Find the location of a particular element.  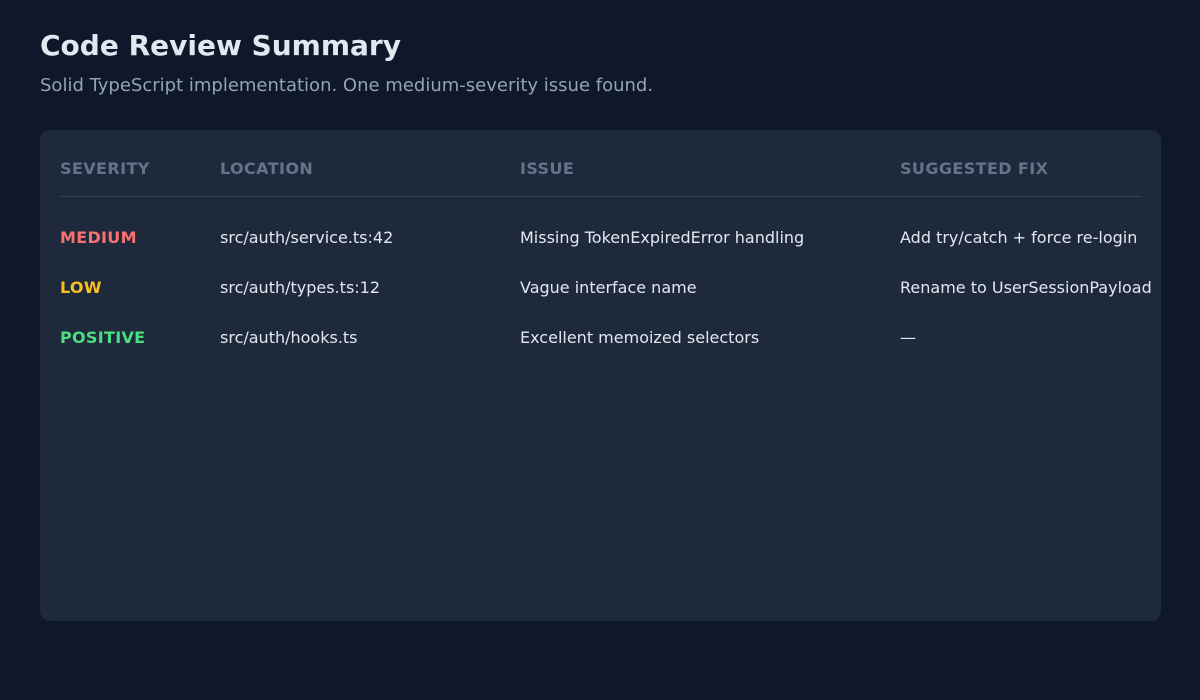

severity-badge: LOW is located at coordinates (81, 287).